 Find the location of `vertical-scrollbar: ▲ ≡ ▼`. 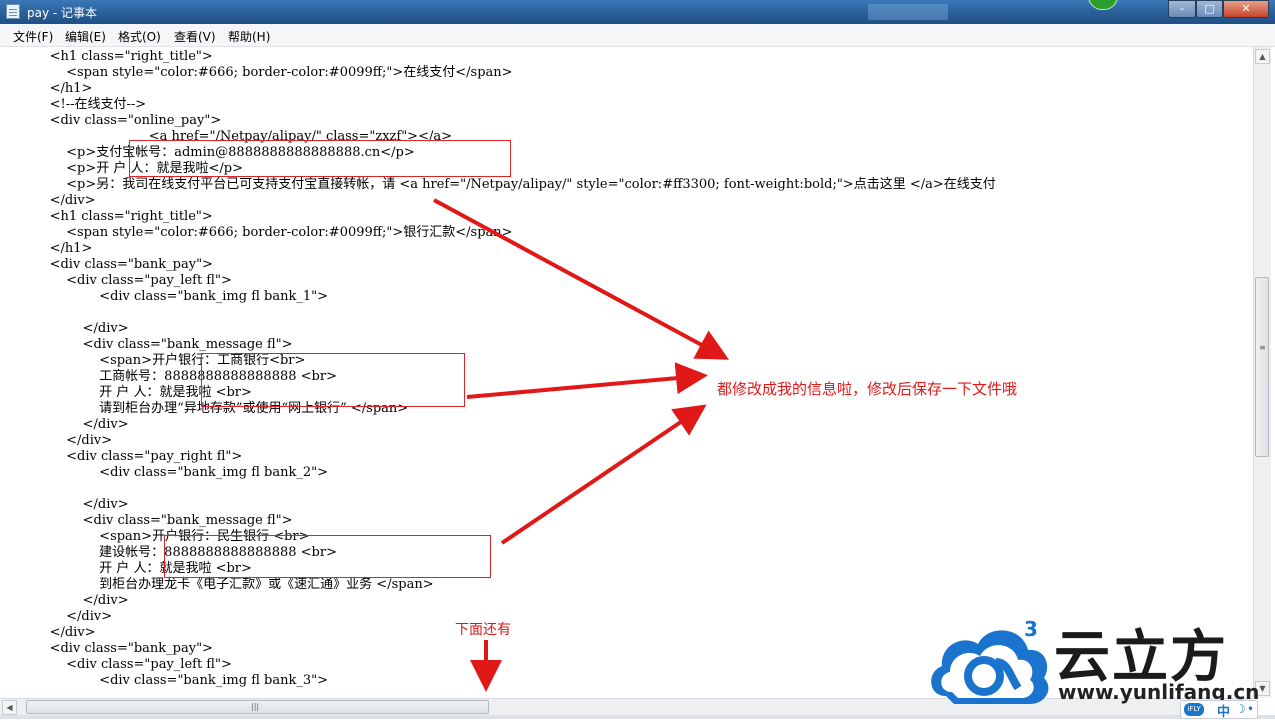

vertical-scrollbar: ▲ ≡ ▼ is located at coordinates (1262, 372).